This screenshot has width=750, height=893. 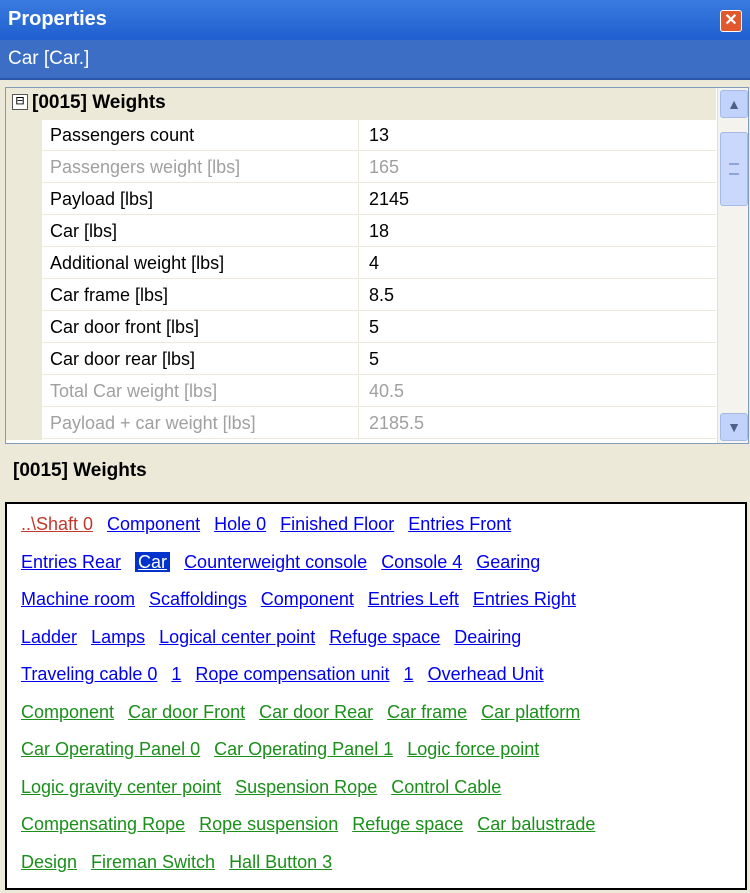 What do you see at coordinates (57, 524) in the screenshot?
I see `navigation-link: ..\Shaft 0` at bounding box center [57, 524].